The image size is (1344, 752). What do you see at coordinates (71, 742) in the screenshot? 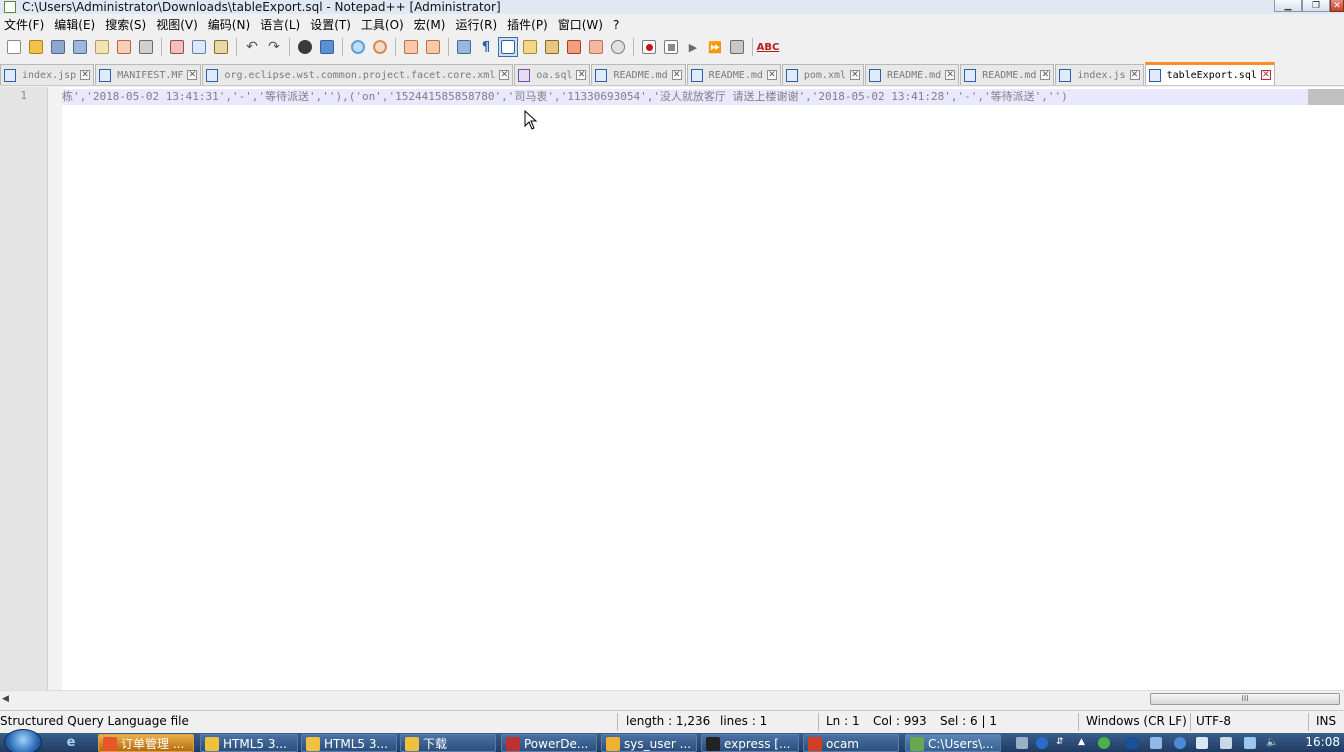
I see `internet-explorer-icon: e` at bounding box center [71, 742].